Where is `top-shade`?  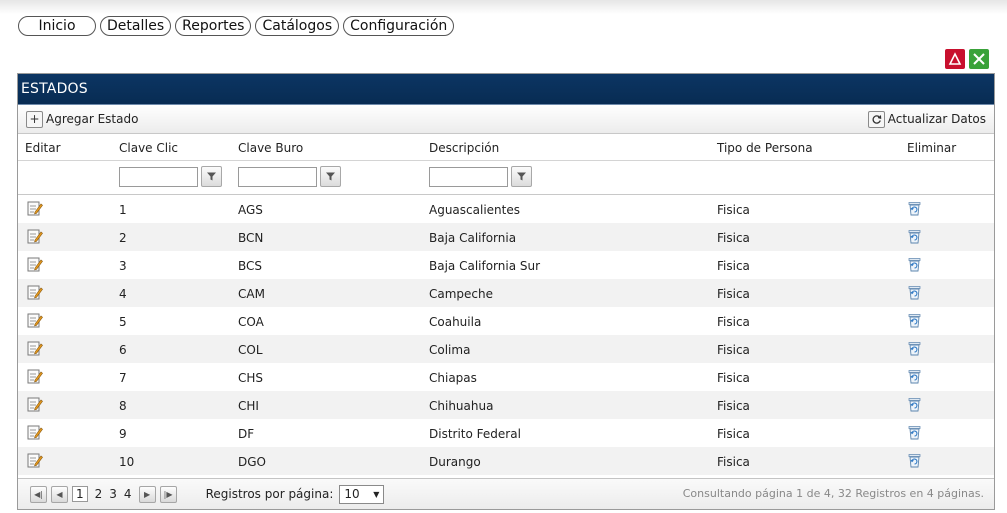
top-shade is located at coordinates (503, 7).